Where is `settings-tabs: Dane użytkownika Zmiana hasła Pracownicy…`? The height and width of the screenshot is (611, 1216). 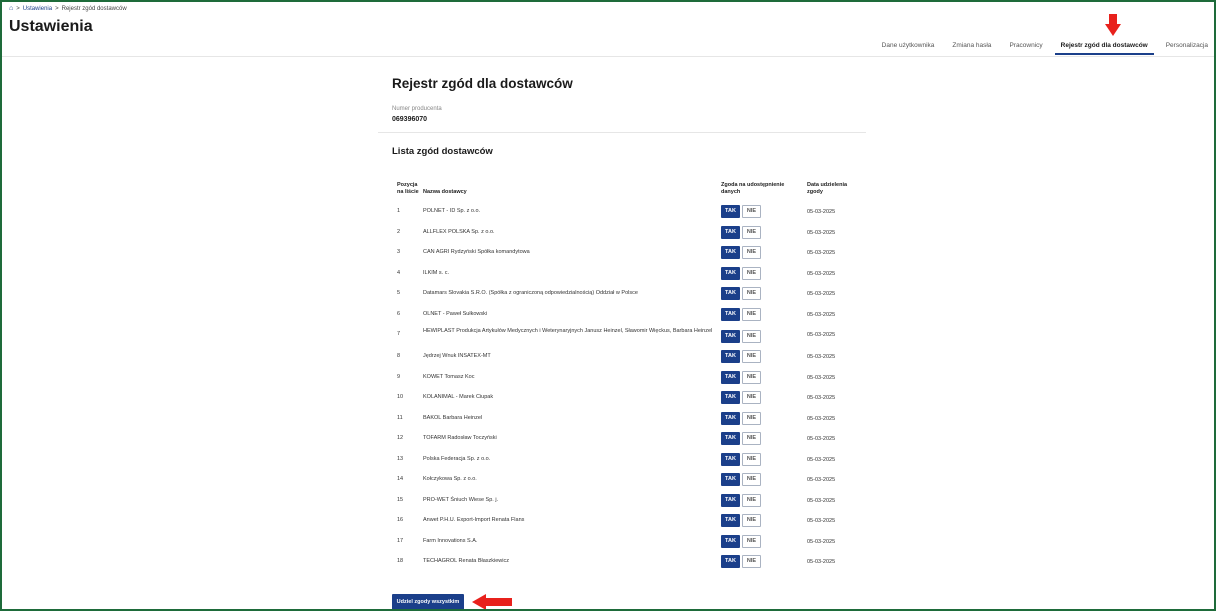
settings-tabs: Dane użytkownika Zmiana hasła Pracownicy… is located at coordinates (1042, 48).